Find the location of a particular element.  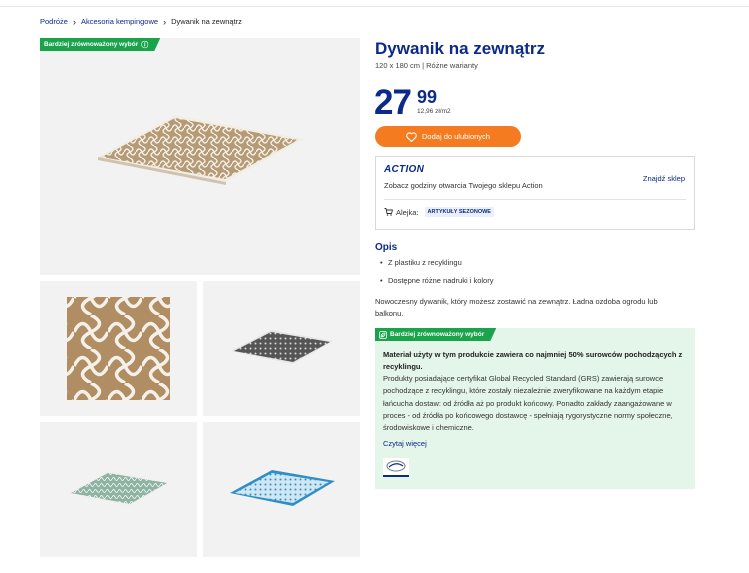

rug-mint-image is located at coordinates (119, 488).